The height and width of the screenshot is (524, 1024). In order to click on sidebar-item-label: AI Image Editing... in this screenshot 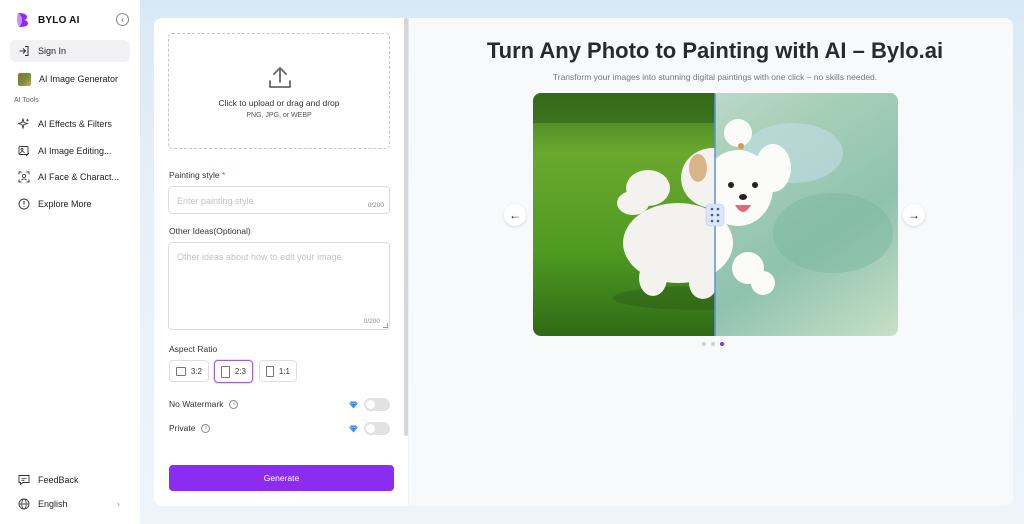, I will do `click(75, 151)`.